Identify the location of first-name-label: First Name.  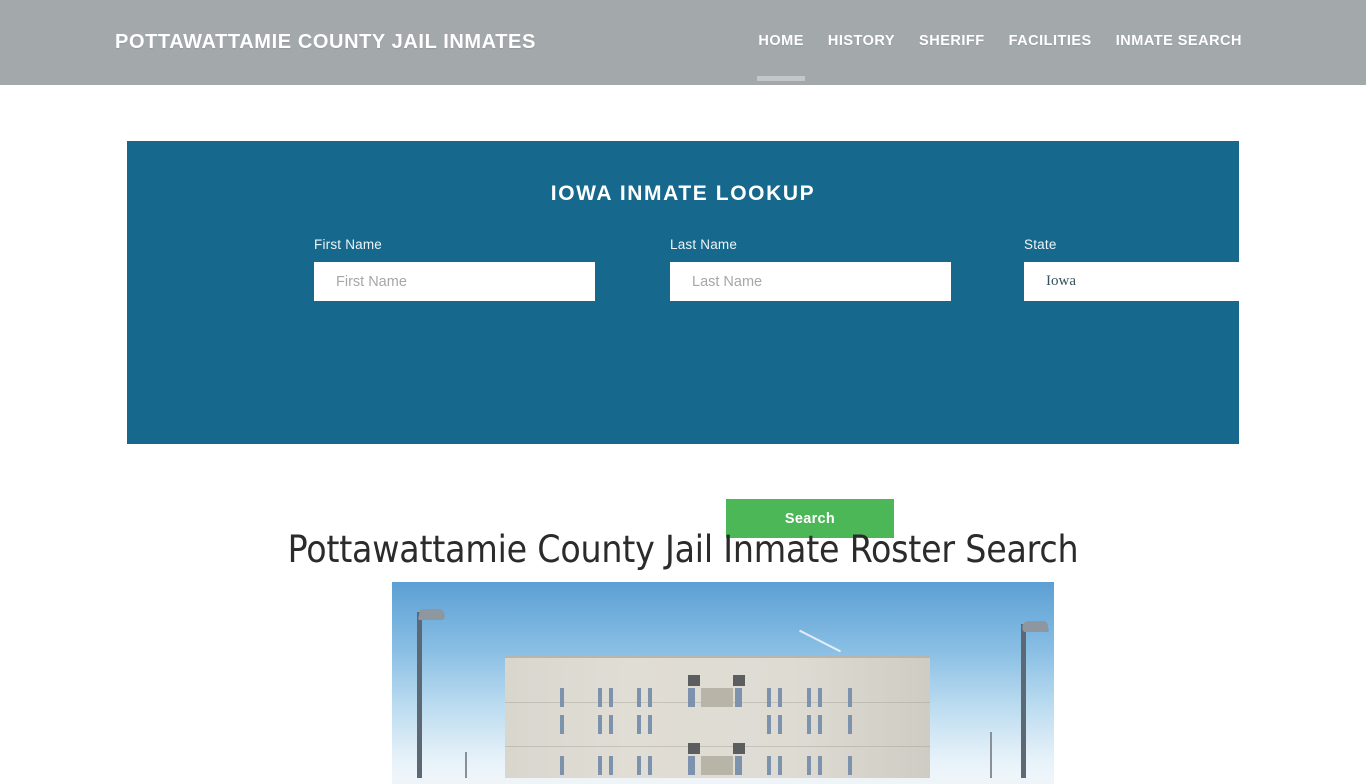
(348, 244).